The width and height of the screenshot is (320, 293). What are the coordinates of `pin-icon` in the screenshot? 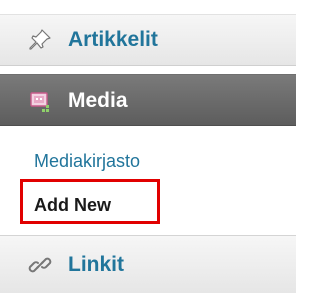 It's located at (40, 39).